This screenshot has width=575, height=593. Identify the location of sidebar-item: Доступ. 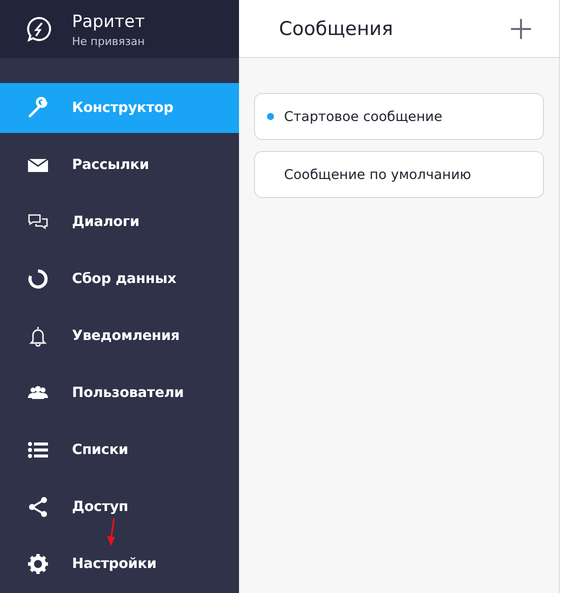
(119, 507).